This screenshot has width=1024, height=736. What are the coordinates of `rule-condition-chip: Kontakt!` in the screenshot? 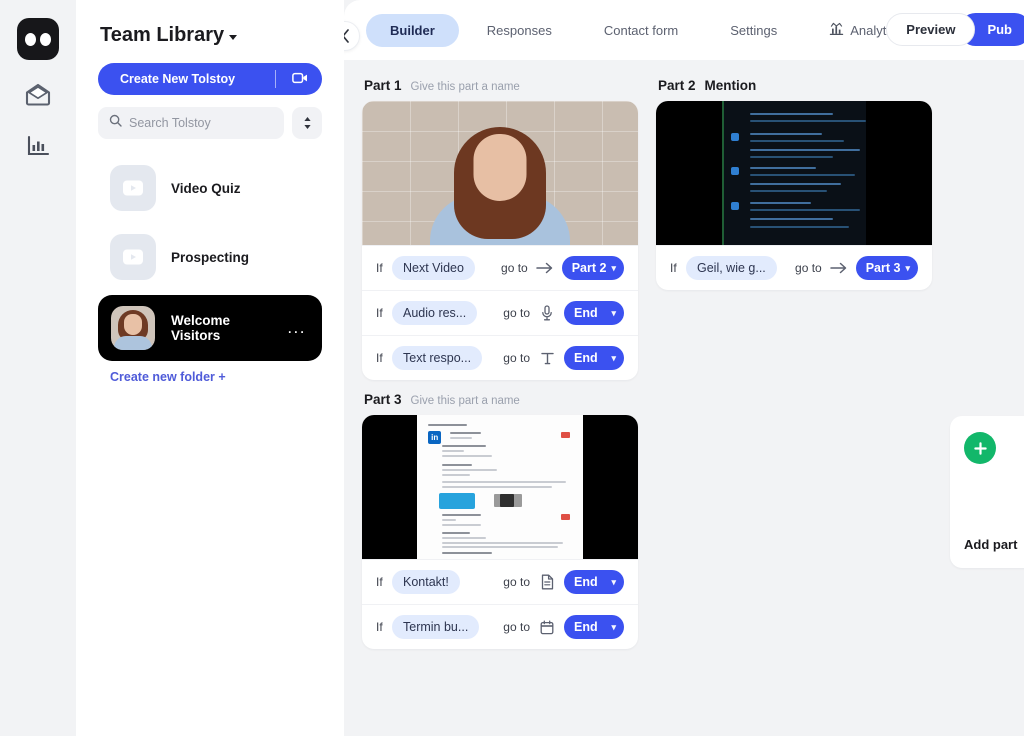 It's located at (426, 582).